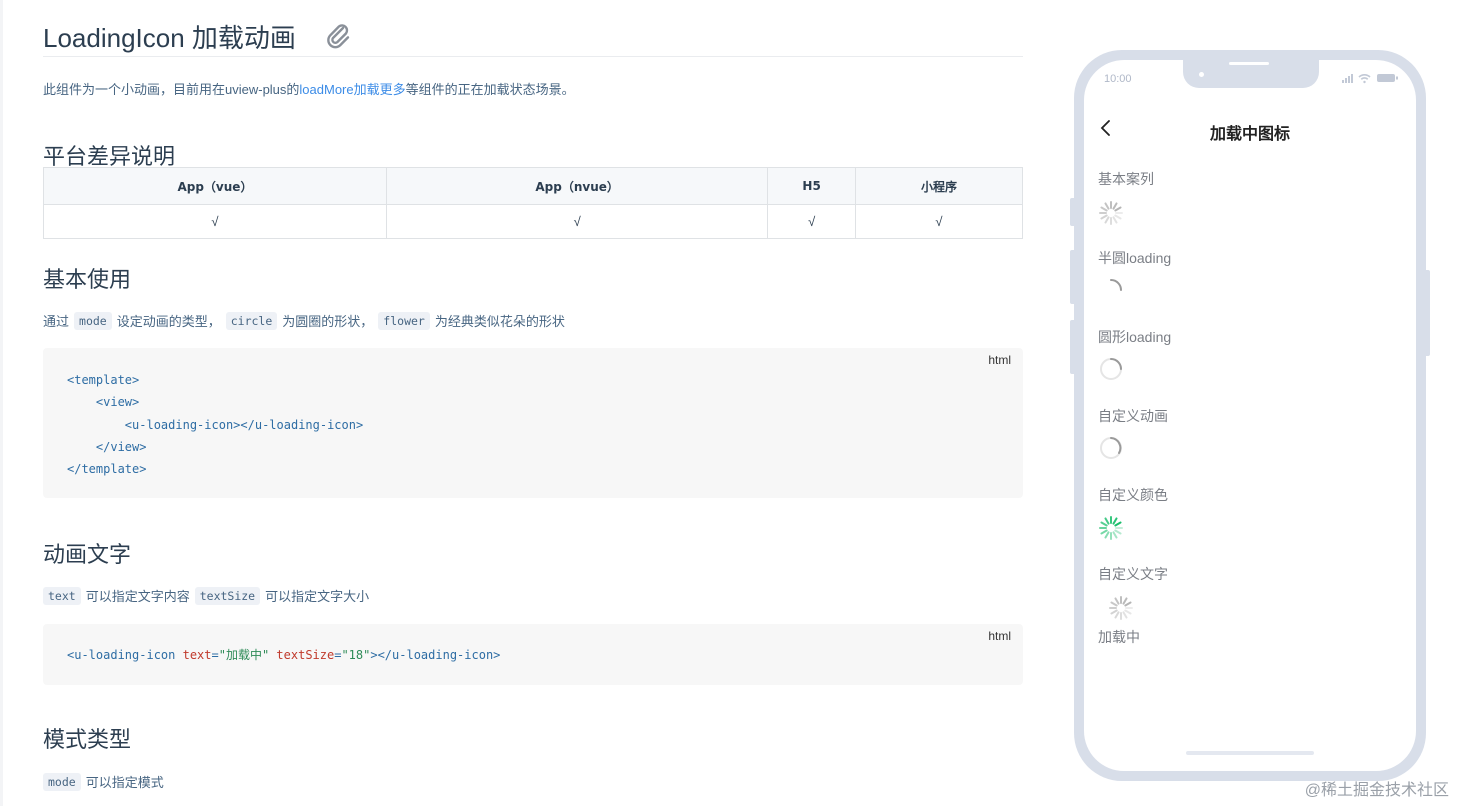 This screenshot has height=806, width=1457. I want to click on code-lang-label: html, so click(999, 360).